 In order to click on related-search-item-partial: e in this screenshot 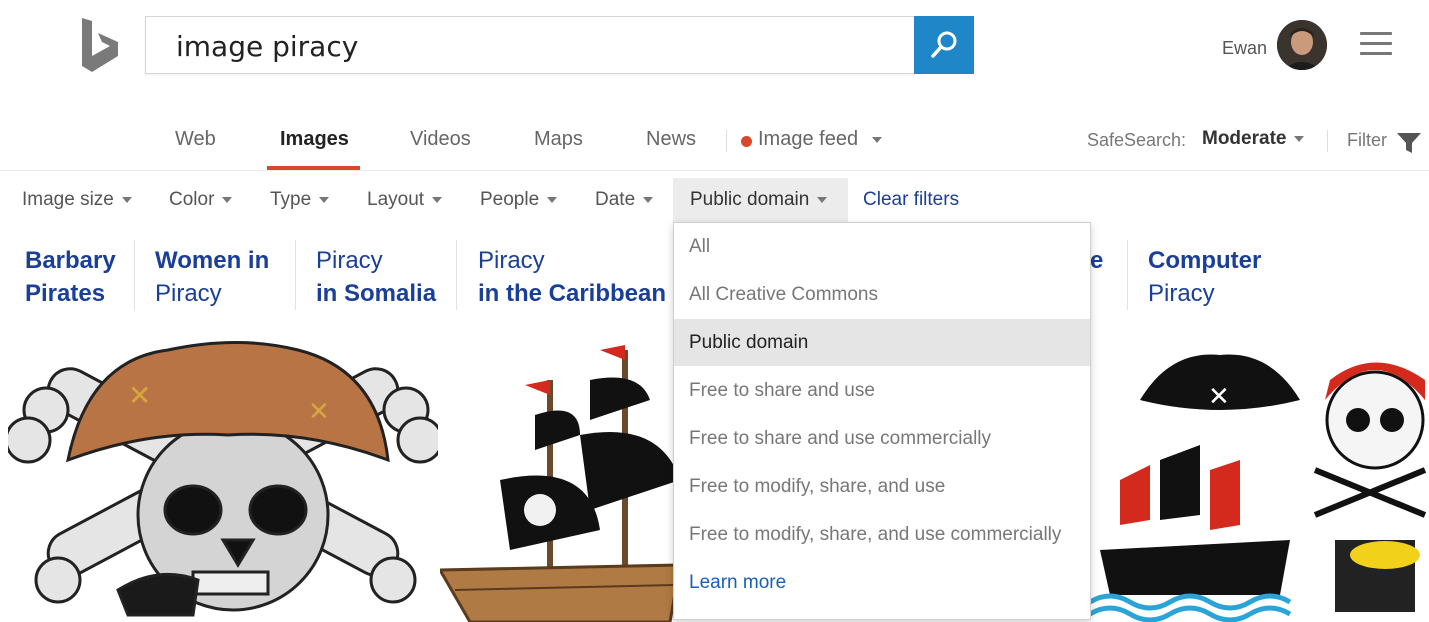, I will do `click(1096, 260)`.